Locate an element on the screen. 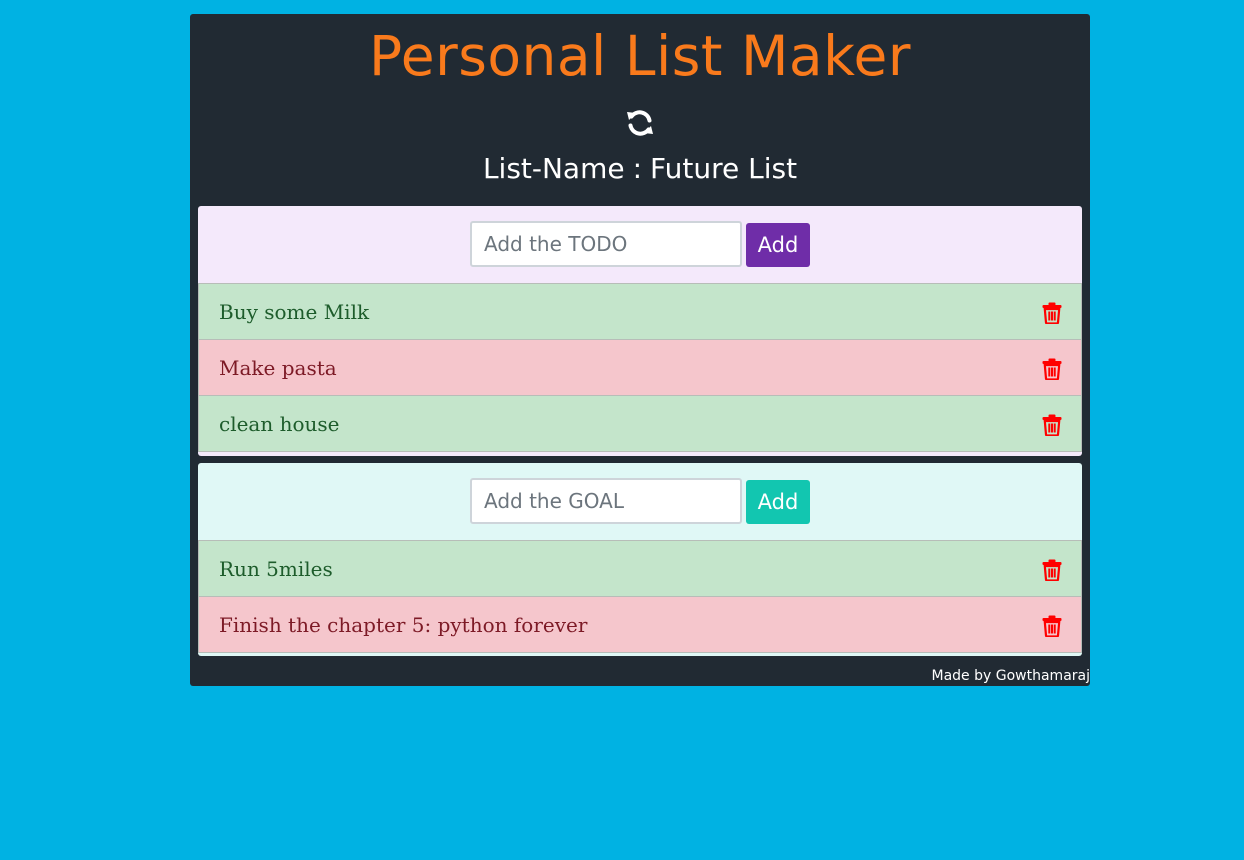  goal-adder: Add is located at coordinates (640, 502).